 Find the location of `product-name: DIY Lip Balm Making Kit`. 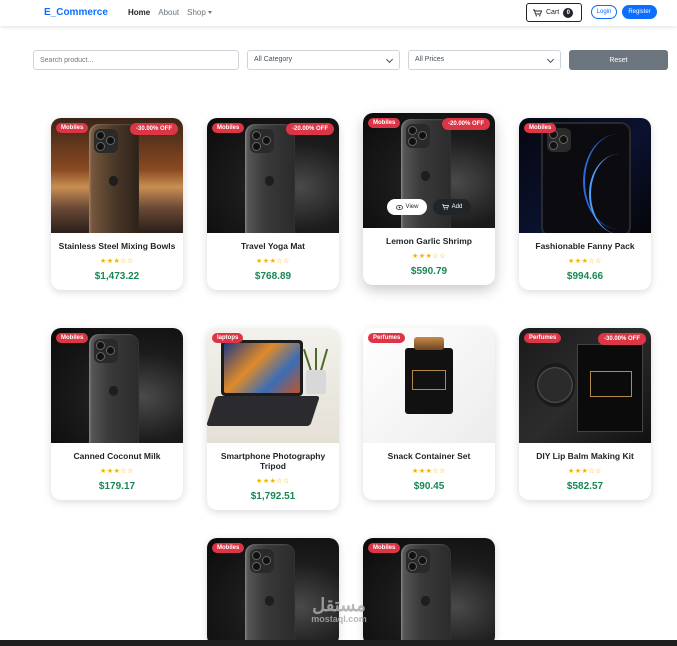

product-name: DIY Lip Balm Making Kit is located at coordinates (585, 456).